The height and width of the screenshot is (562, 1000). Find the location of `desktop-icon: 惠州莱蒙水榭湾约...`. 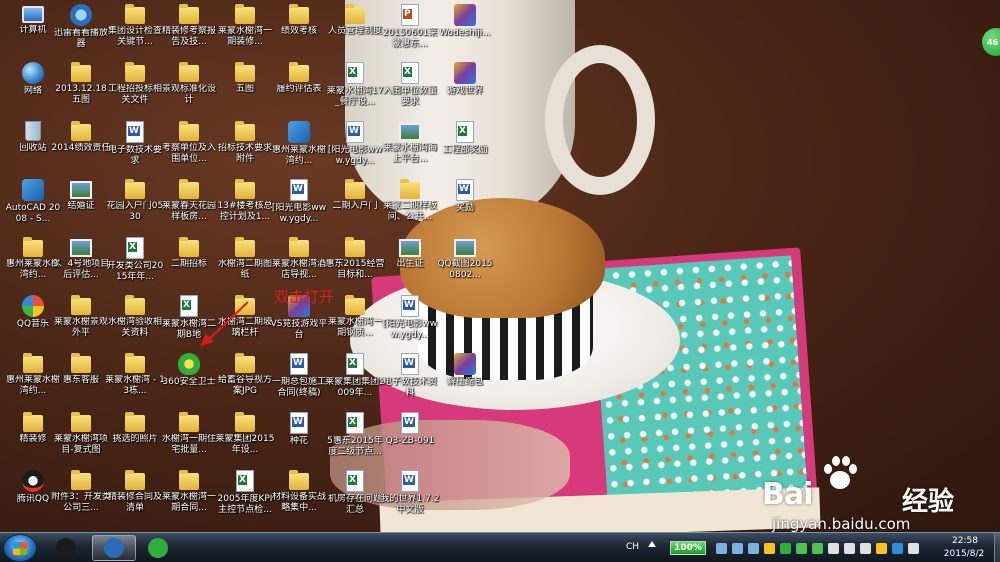

desktop-icon: 惠州莱蒙水榭湾约... is located at coordinates (299, 144).